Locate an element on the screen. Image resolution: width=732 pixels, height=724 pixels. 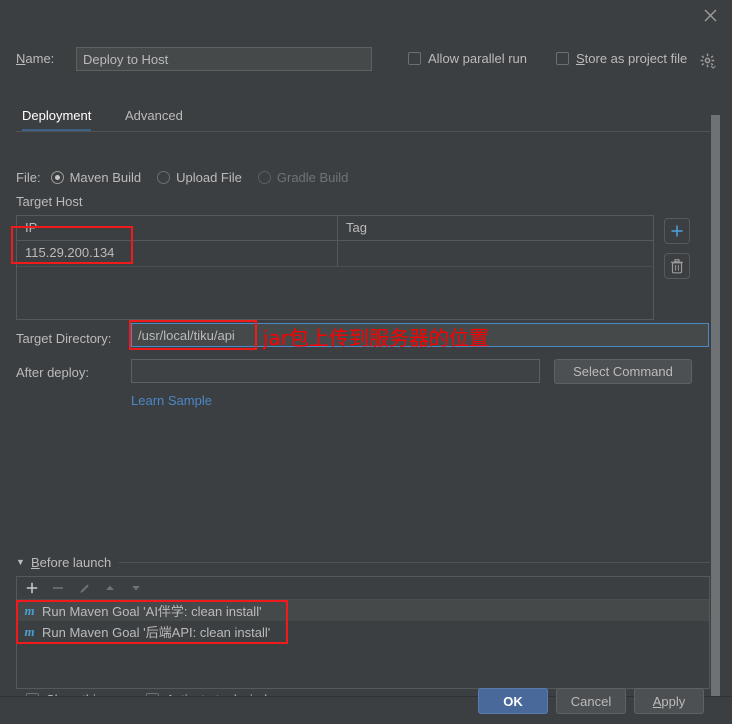
radio-gradle-build: Gradle Build is located at coordinates (303, 177).